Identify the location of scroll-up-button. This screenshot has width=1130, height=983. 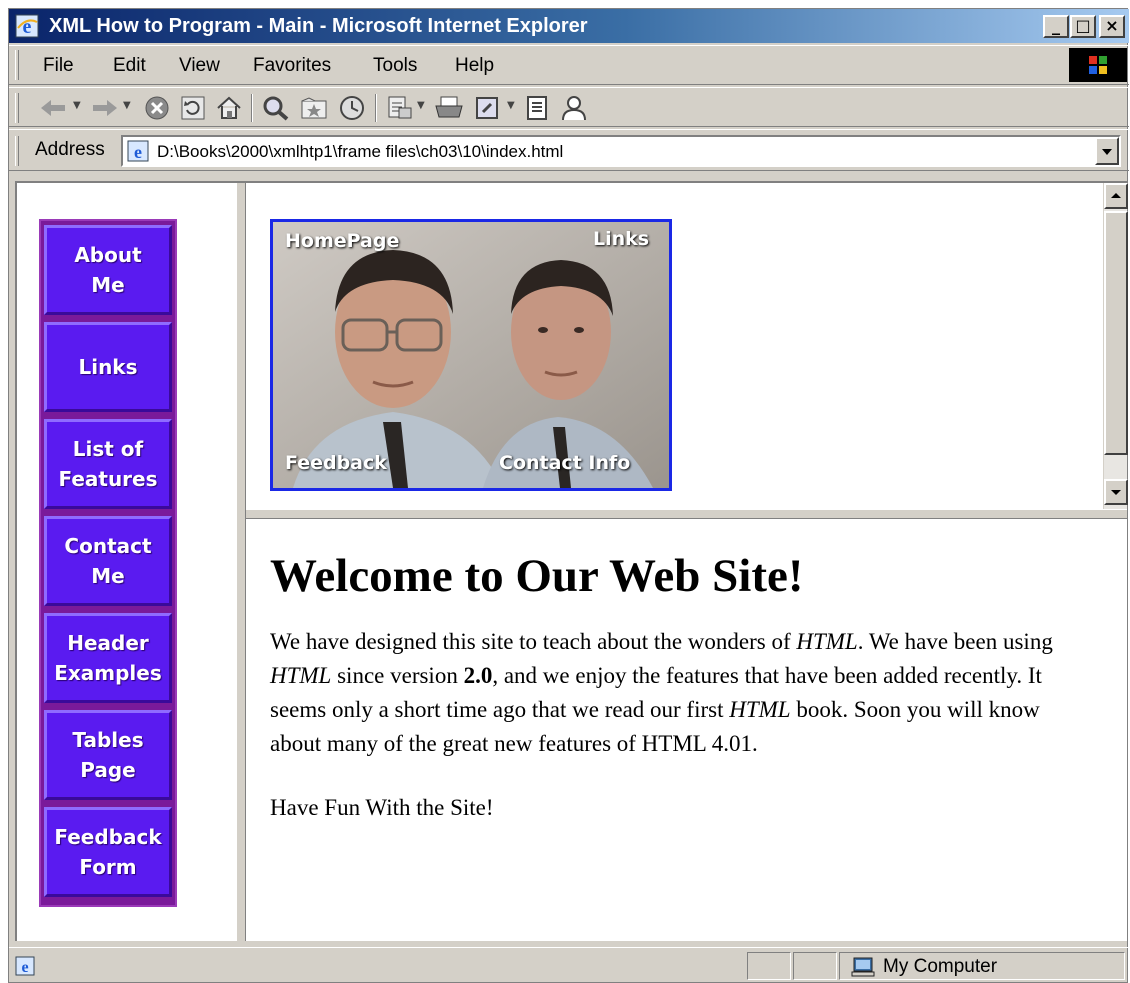
(1116, 196).